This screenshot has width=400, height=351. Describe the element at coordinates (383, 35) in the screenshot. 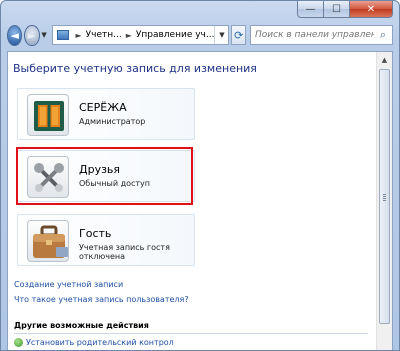

I see `search-icon: ⌕` at that location.